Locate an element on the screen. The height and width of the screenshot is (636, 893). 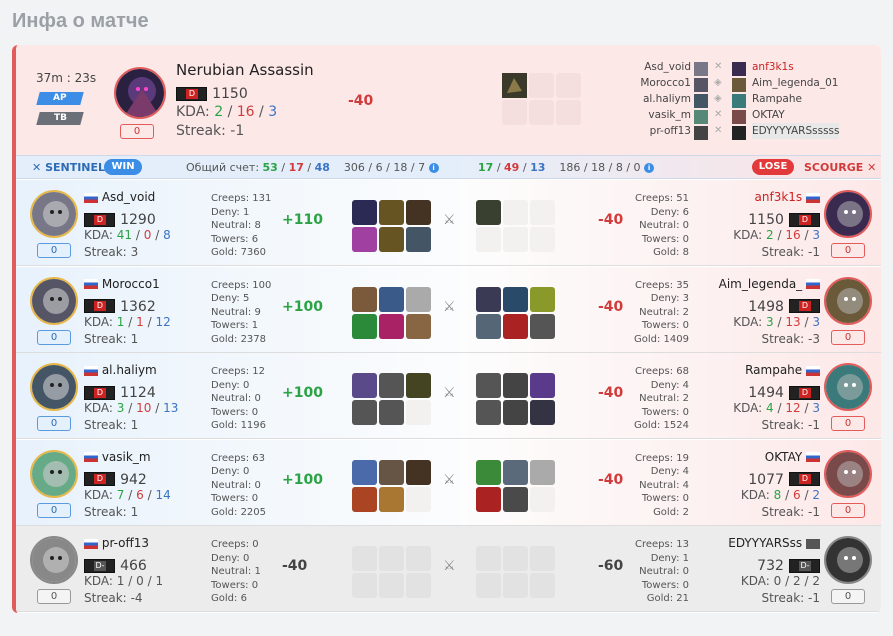
player-name: OKTAY is located at coordinates (763, 457).